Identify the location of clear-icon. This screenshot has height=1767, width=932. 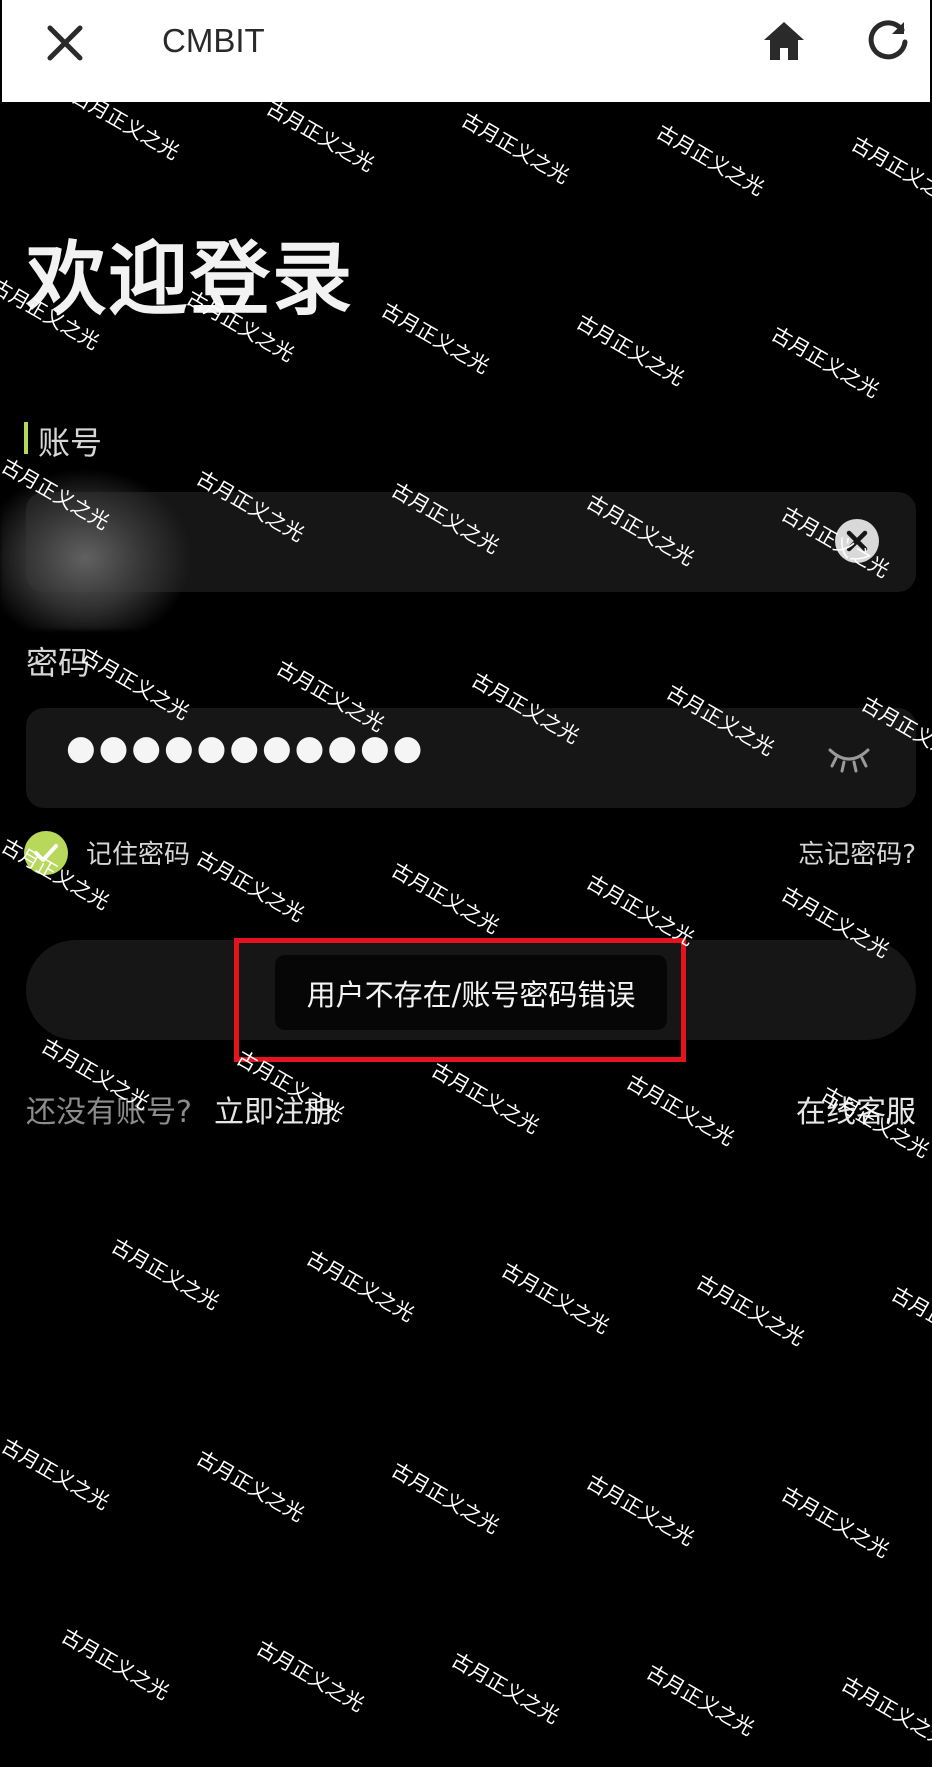
(857, 541).